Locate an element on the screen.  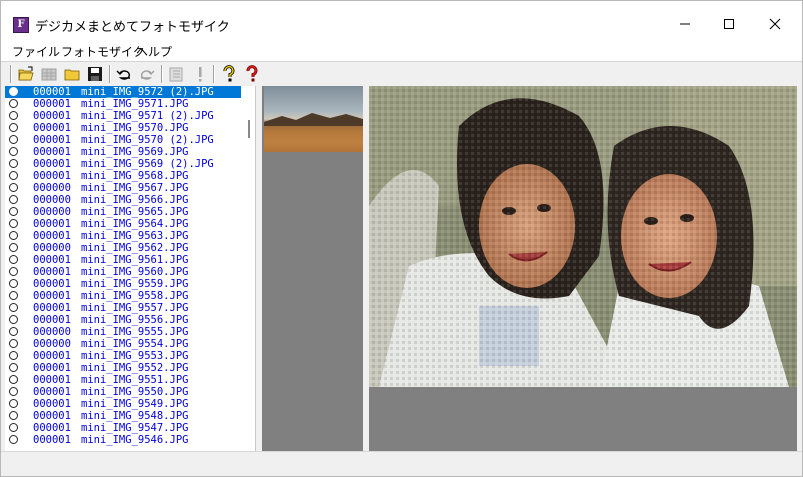
list-item: 000001 mini_IMG_9557.JPG is located at coordinates (123, 308).